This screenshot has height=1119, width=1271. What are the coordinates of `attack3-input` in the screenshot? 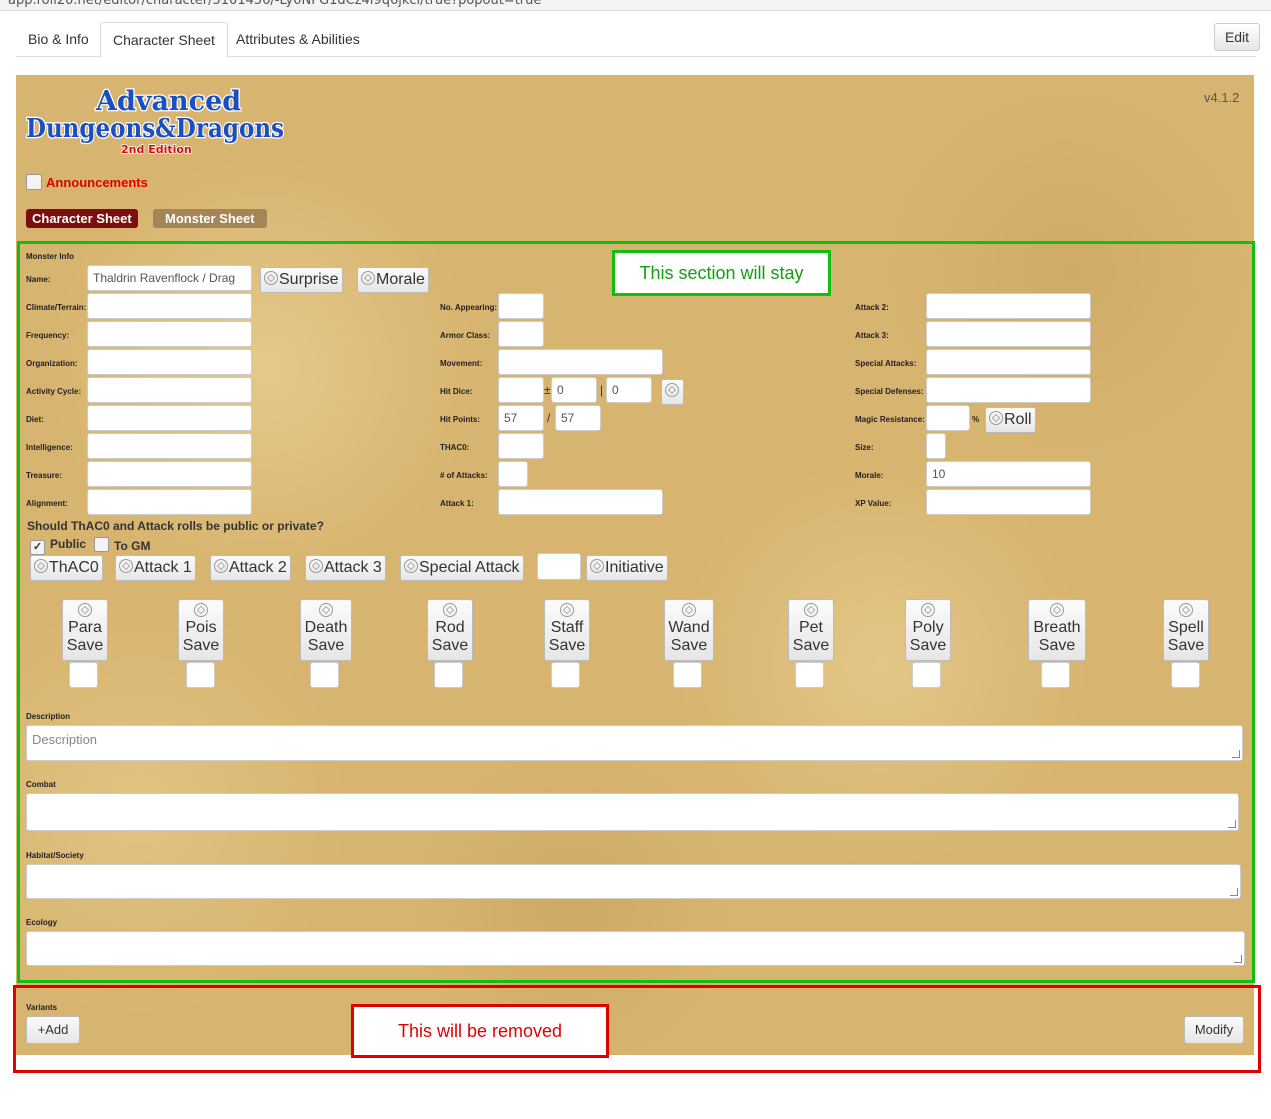 It's located at (1008, 334).